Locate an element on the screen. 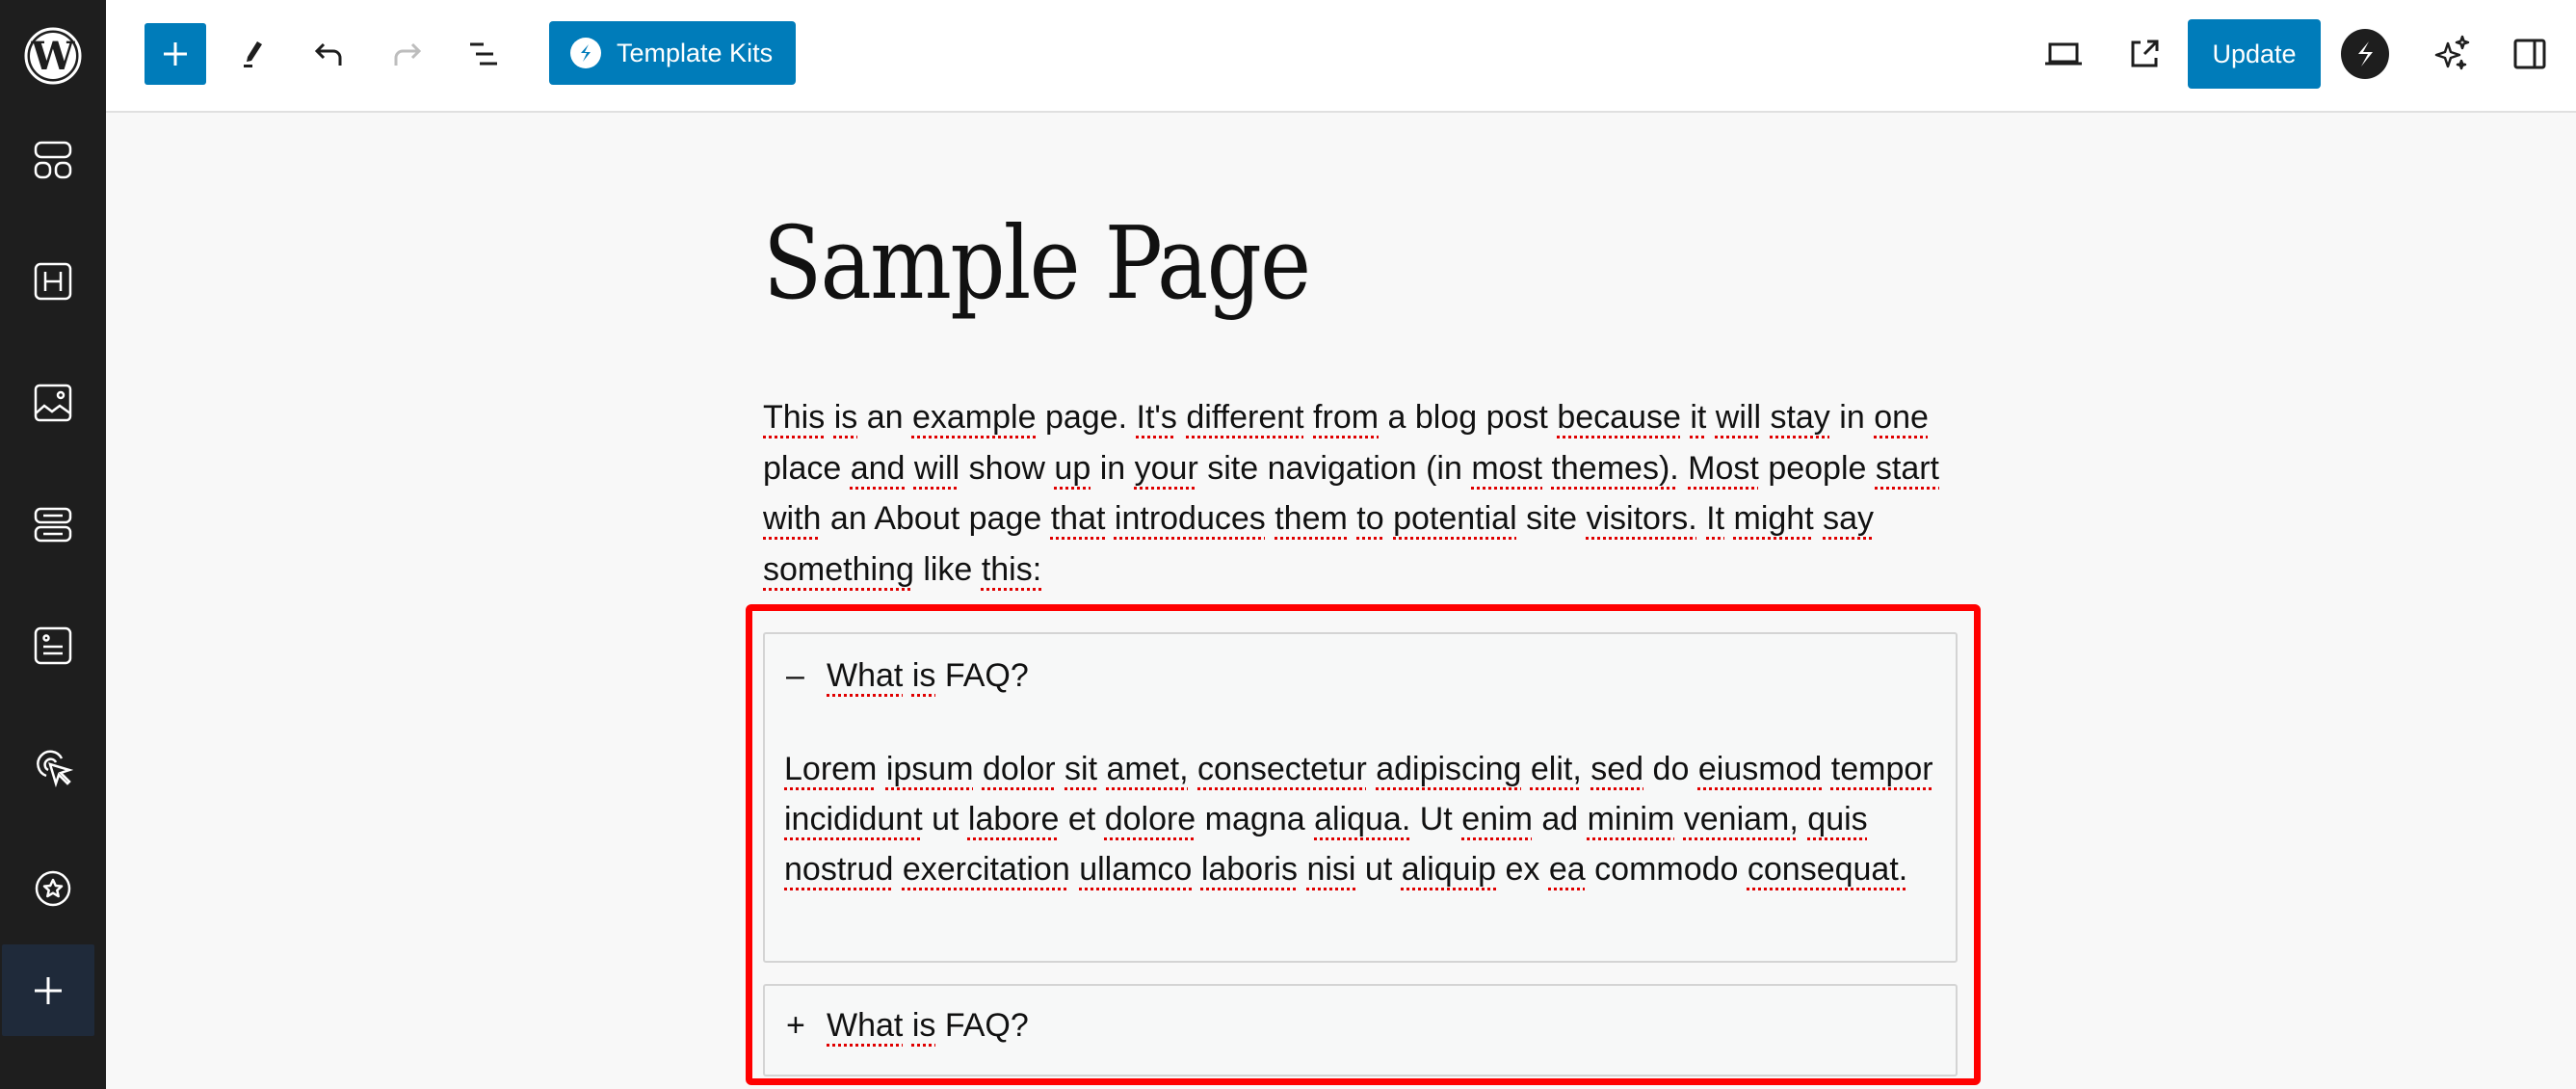 The height and width of the screenshot is (1089, 2576). update-button: Update is located at coordinates (2254, 54).